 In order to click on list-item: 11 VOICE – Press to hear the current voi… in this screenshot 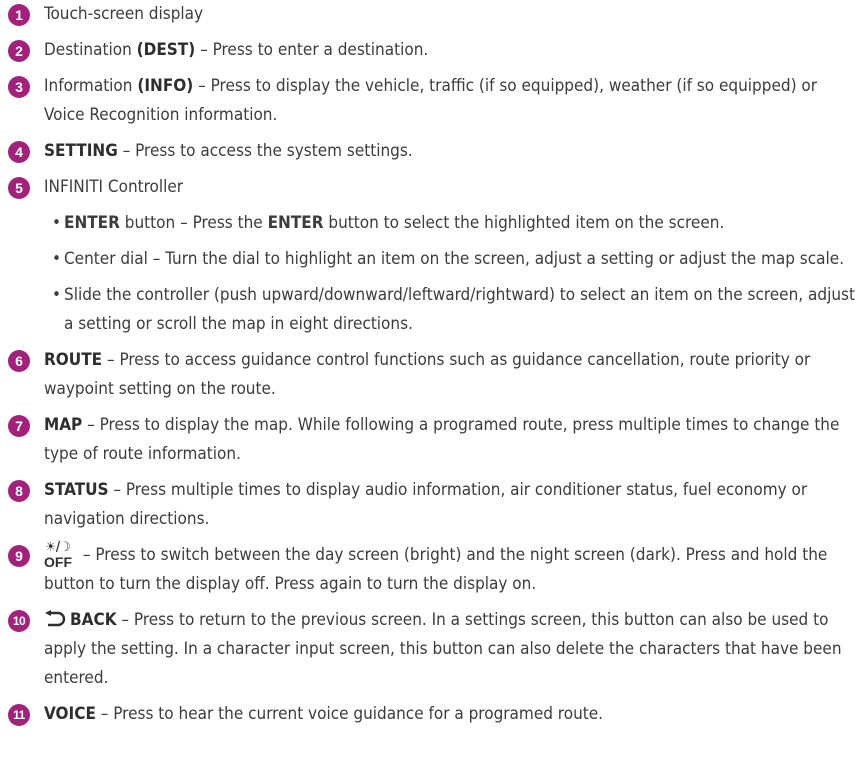, I will do `click(432, 714)`.